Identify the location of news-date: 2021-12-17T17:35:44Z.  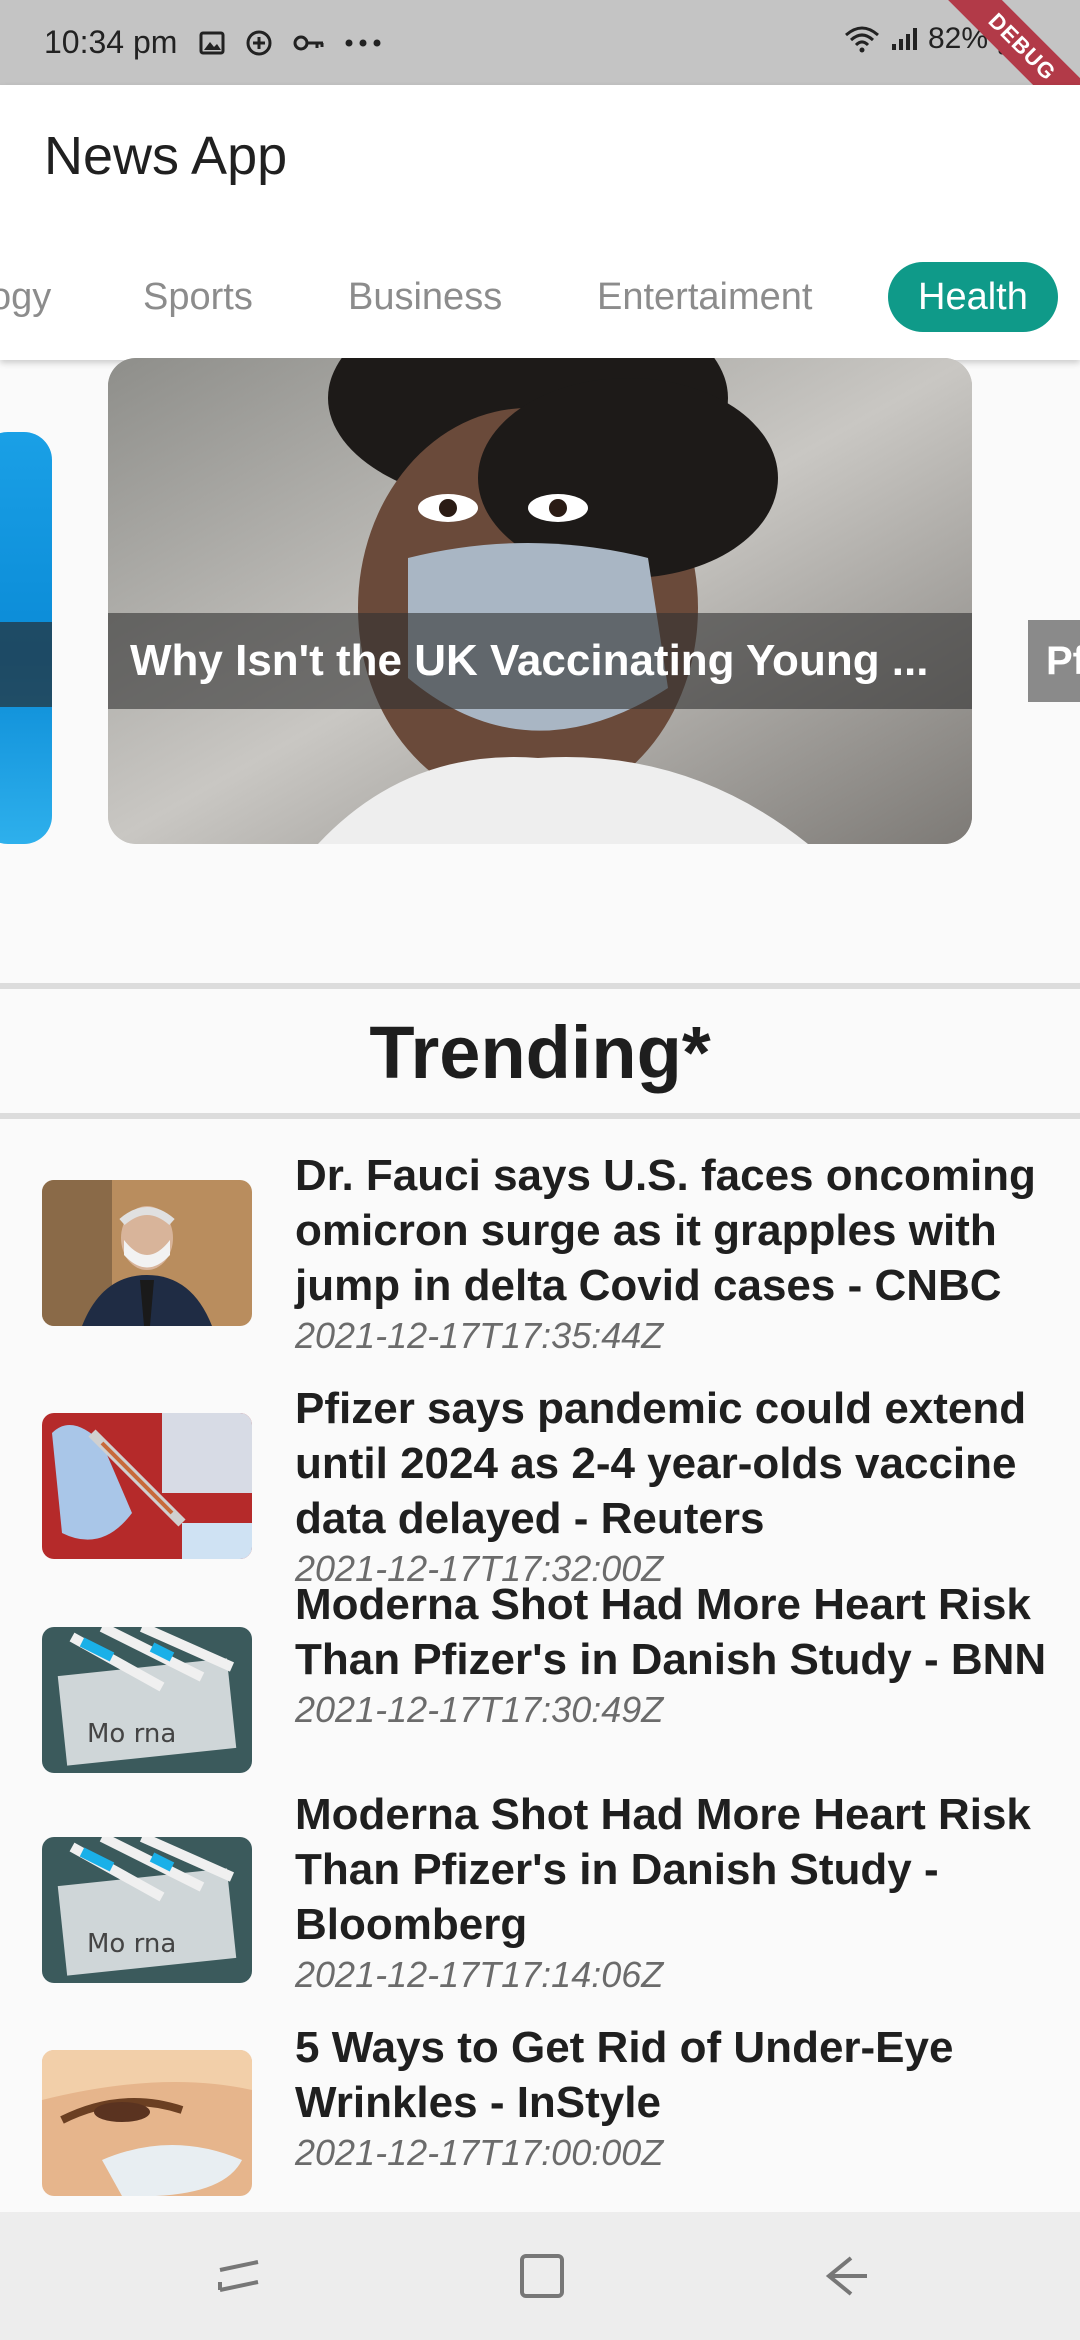
(479, 1335).